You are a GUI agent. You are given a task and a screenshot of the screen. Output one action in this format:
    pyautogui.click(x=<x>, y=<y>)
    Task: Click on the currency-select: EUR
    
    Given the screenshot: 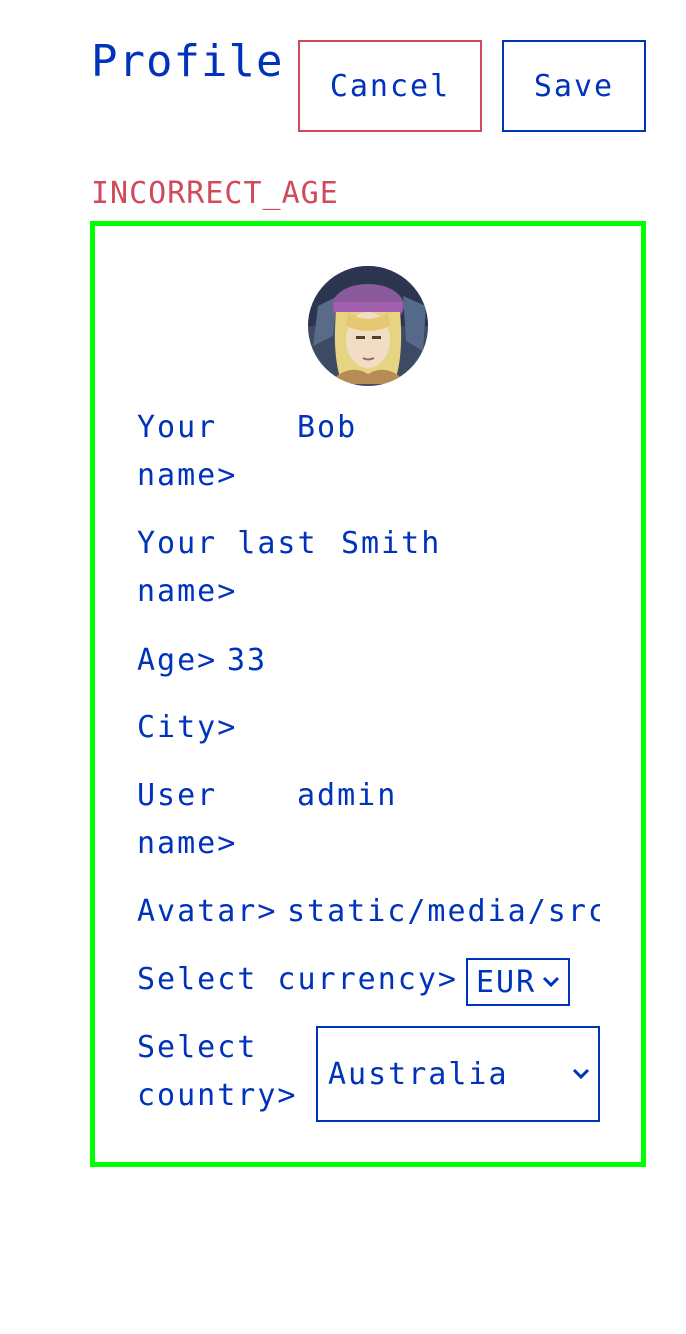 What is the action you would take?
    pyautogui.click(x=518, y=982)
    